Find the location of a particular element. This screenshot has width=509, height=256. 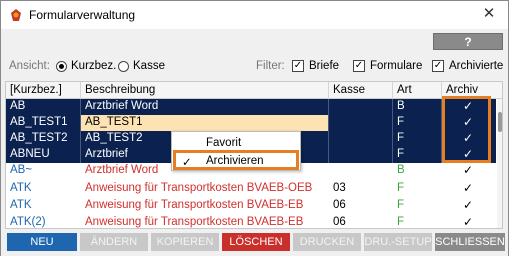

filter-label: Filter: is located at coordinates (270, 66).